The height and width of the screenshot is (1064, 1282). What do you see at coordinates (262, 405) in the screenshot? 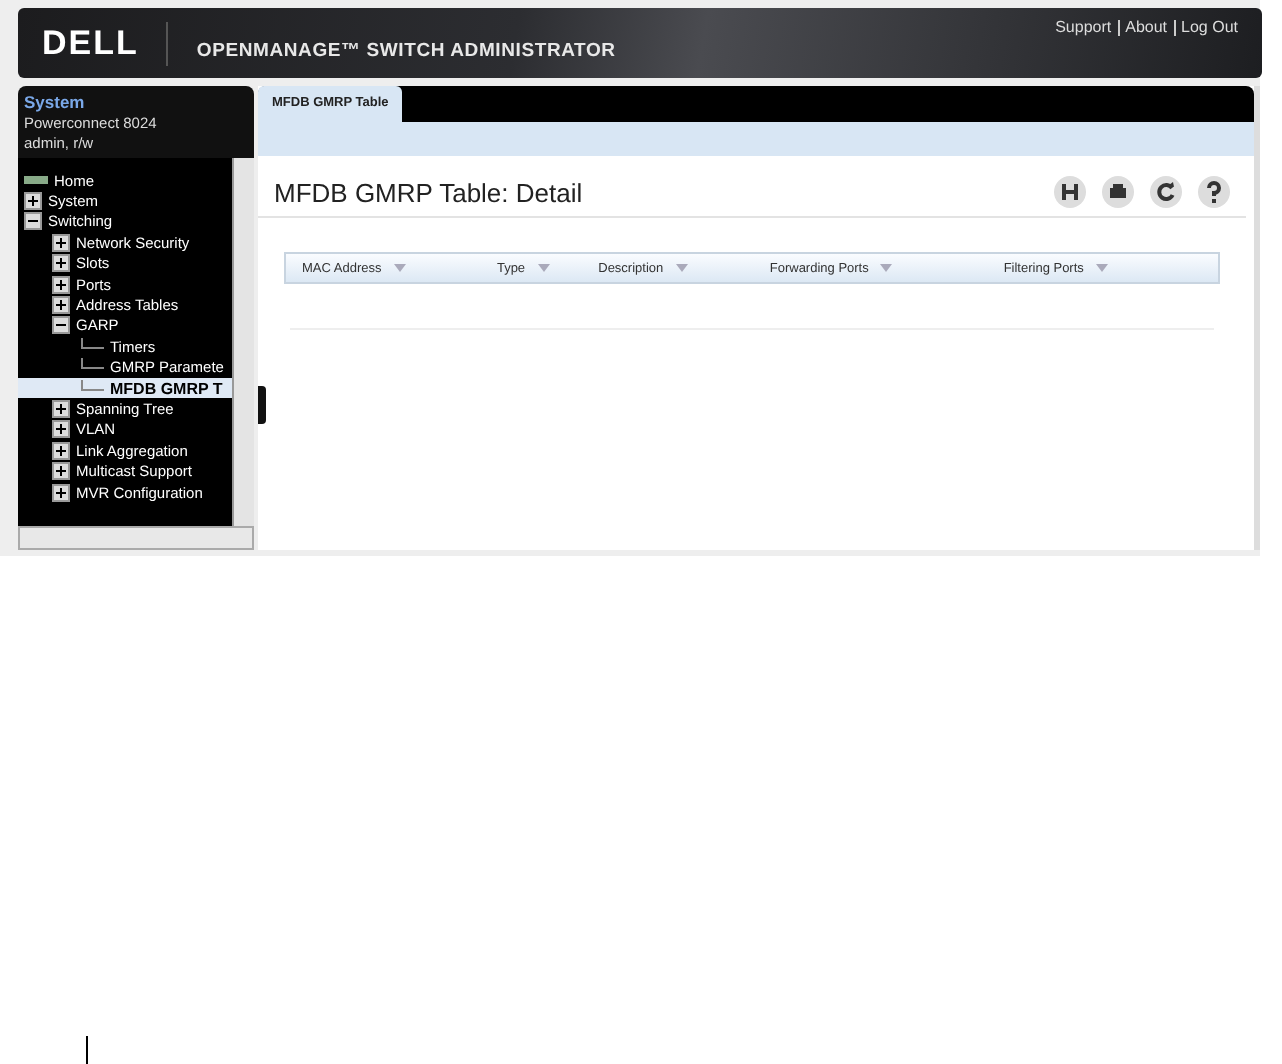
I see `panel-resize-handle` at bounding box center [262, 405].